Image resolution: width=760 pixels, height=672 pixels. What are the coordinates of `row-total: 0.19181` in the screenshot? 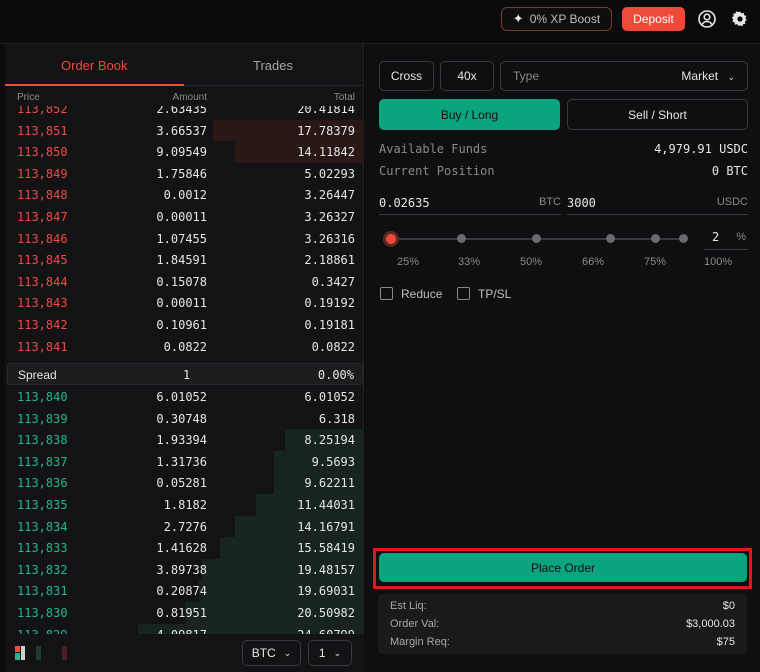 It's located at (329, 325).